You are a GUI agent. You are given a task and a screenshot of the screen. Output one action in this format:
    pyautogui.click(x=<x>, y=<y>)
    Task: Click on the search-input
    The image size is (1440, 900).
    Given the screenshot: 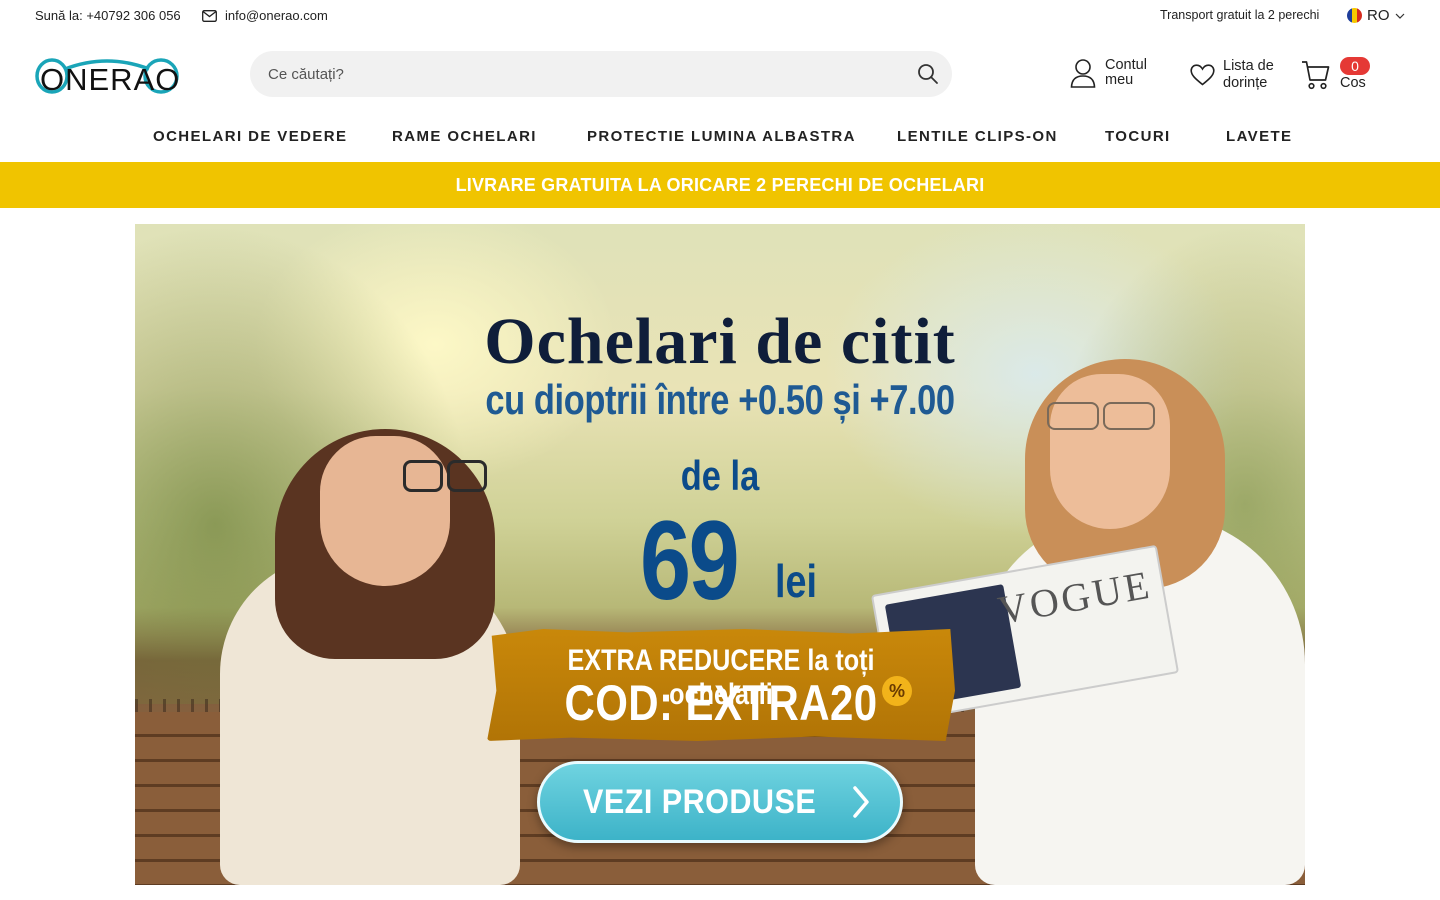 What is the action you would take?
    pyautogui.click(x=578, y=74)
    